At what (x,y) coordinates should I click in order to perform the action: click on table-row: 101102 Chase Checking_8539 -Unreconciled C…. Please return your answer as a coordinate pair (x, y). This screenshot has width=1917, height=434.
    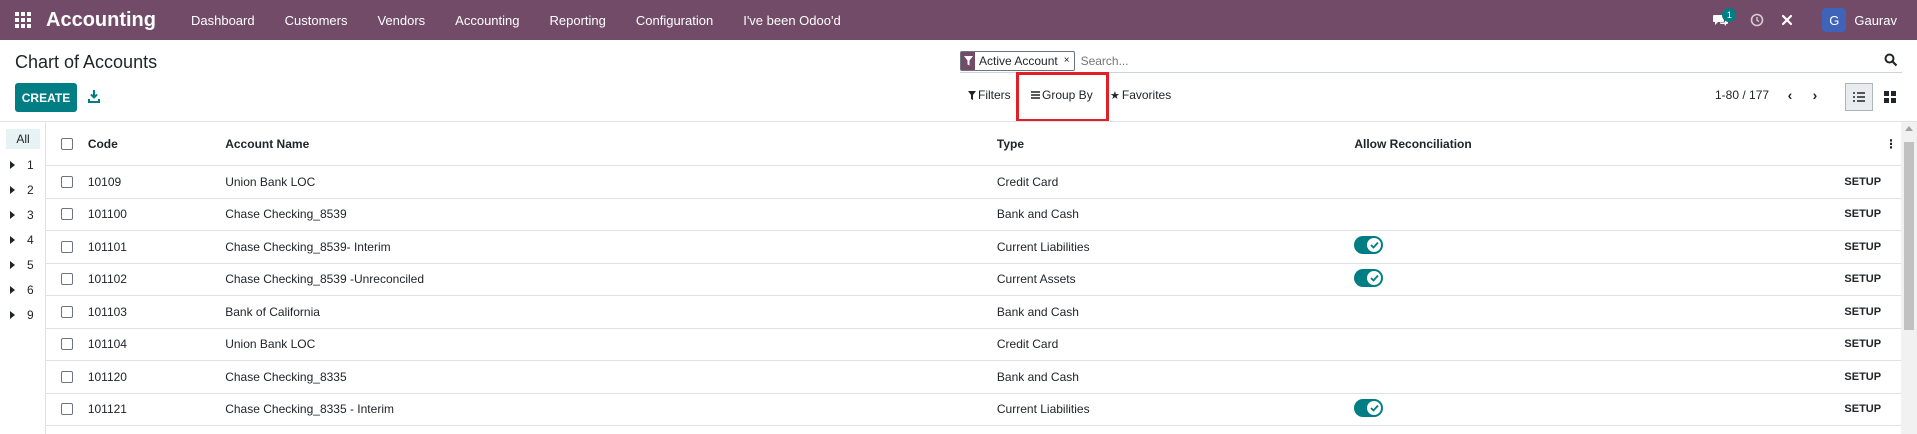
    Looking at the image, I should click on (973, 280).